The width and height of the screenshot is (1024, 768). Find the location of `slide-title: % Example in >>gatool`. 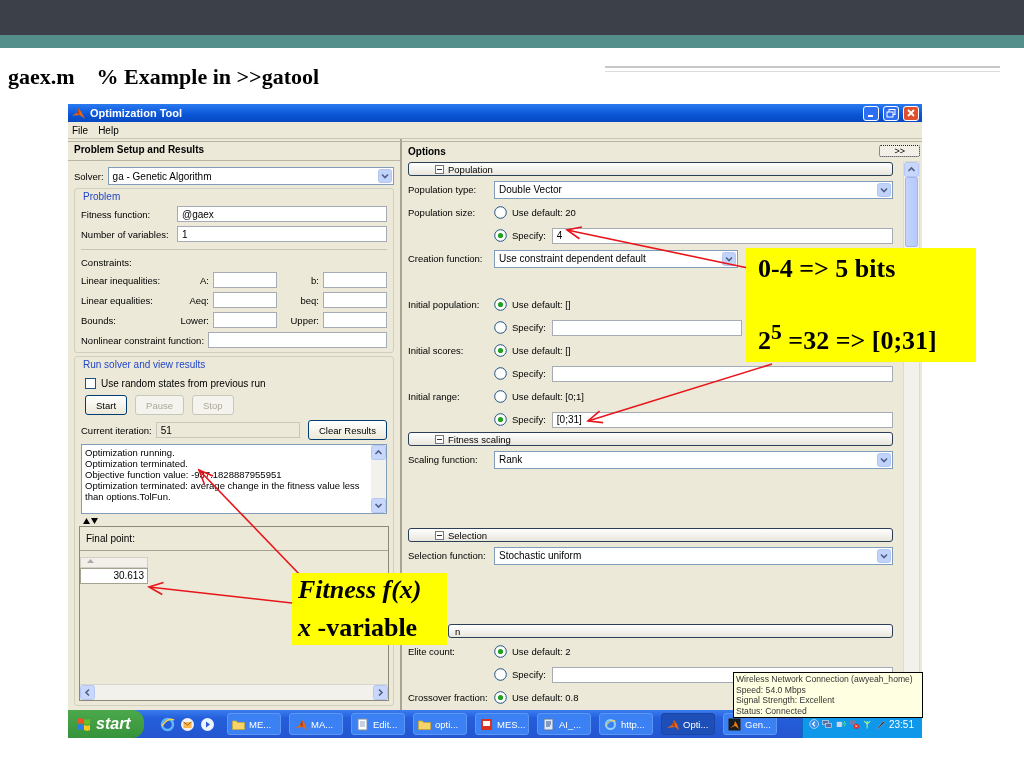

slide-title: % Example in >>gatool is located at coordinates (208, 77).